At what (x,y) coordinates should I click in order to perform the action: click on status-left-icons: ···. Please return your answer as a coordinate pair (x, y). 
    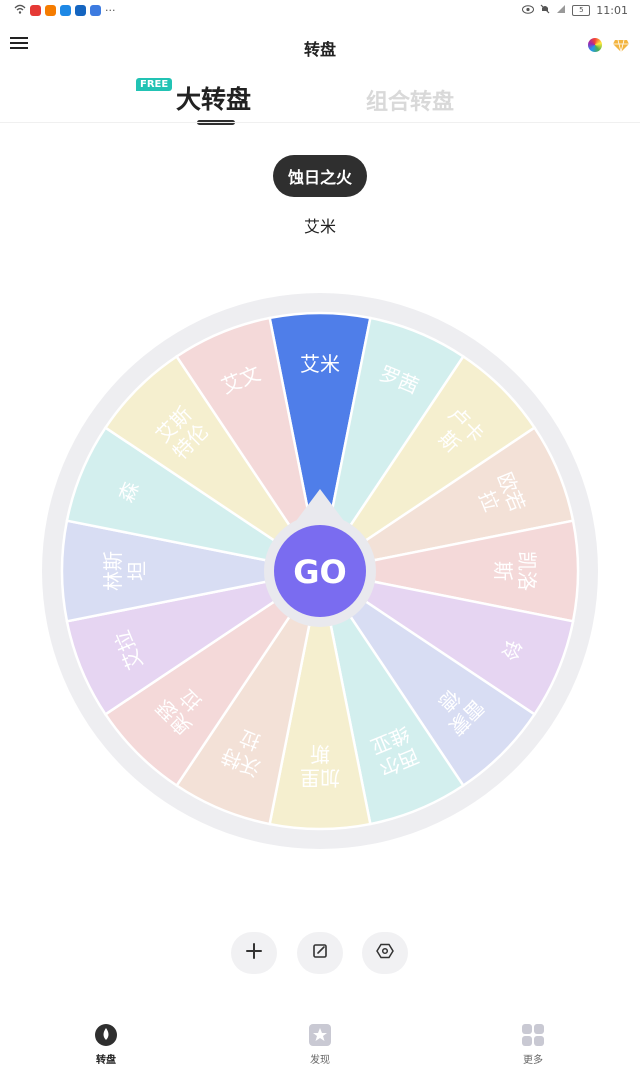
    Looking at the image, I should click on (65, 10).